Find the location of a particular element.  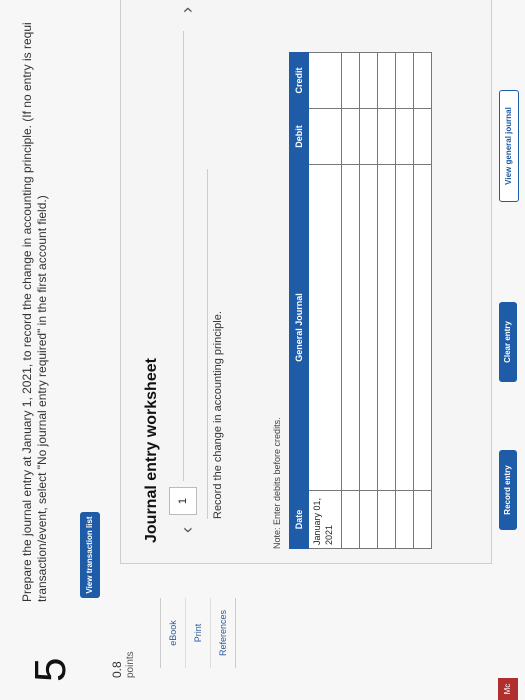

date-line-1: January 01, is located at coordinates (317, 521).